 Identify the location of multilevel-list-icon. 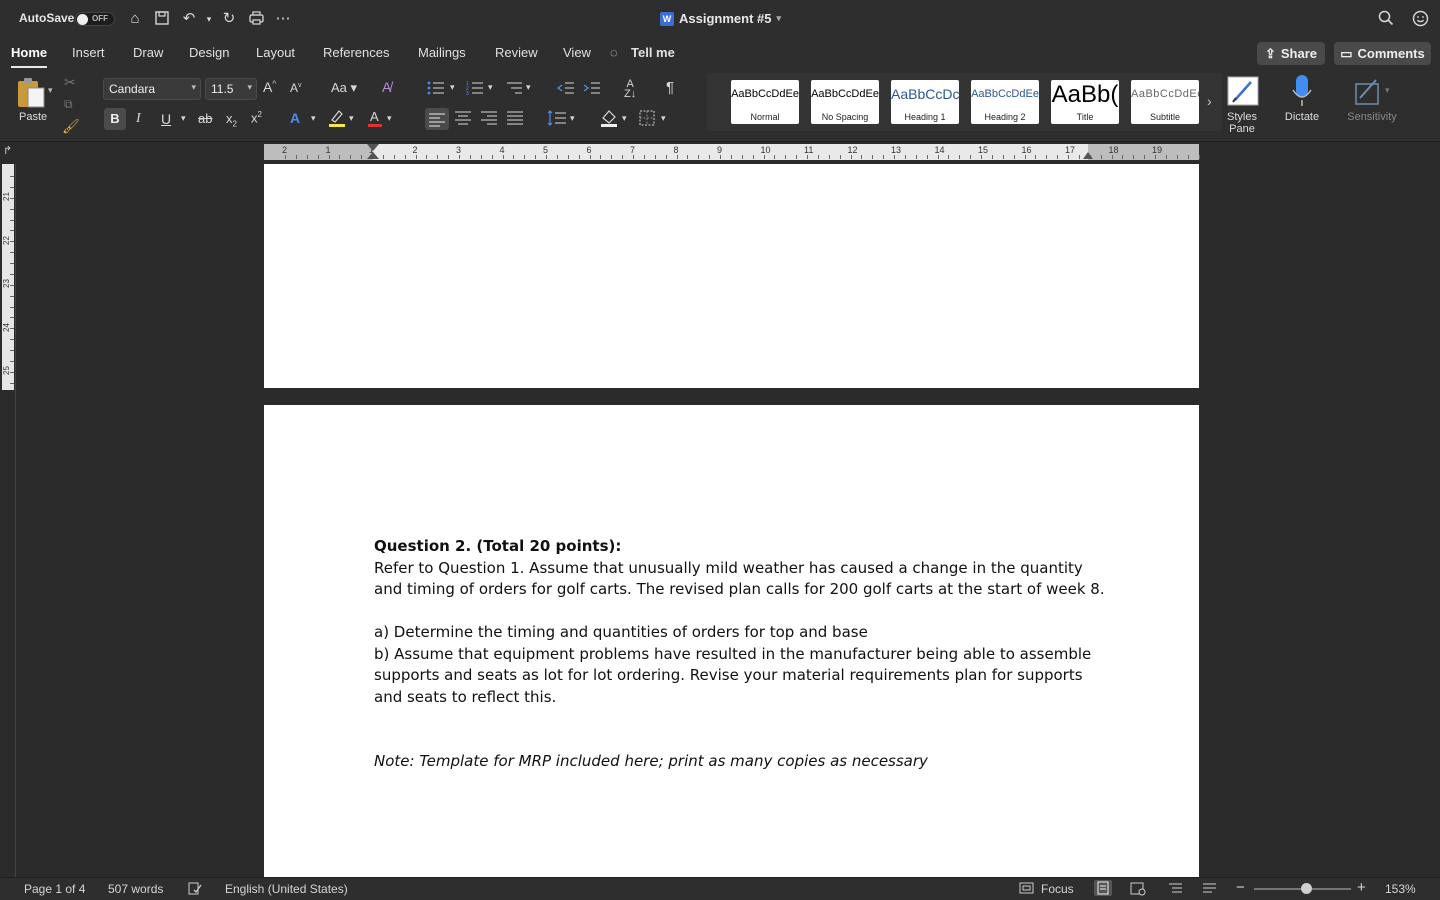
(514, 89).